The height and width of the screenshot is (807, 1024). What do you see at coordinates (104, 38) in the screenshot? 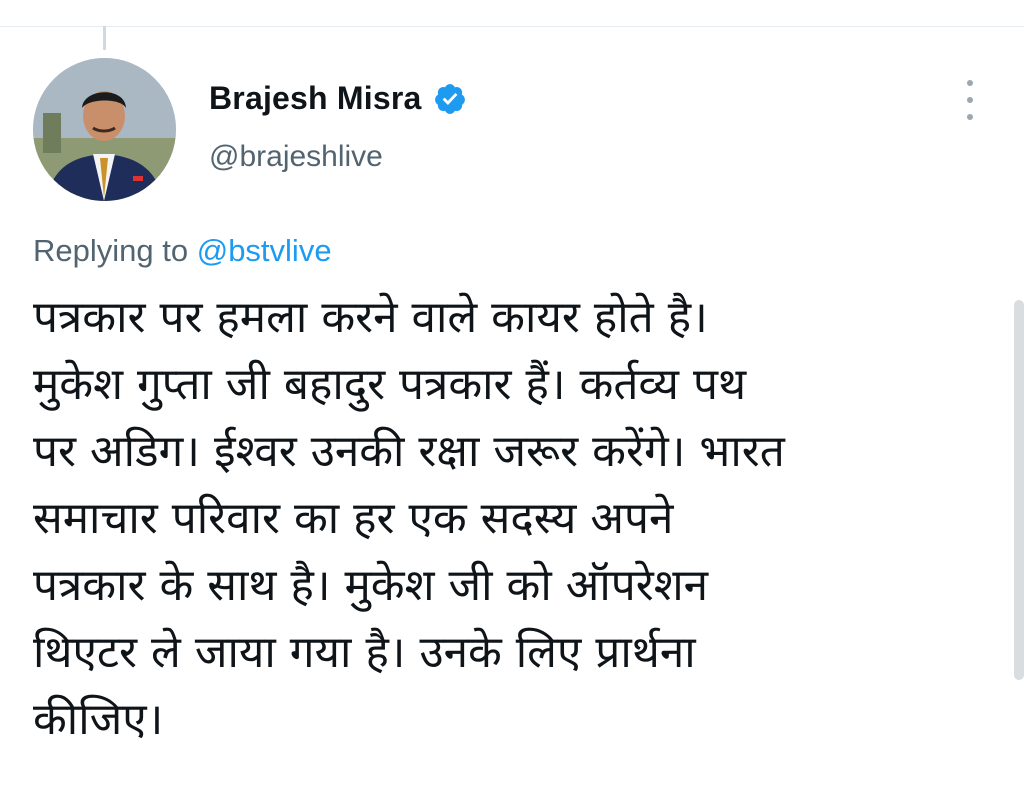
I see `thread-connector-line` at bounding box center [104, 38].